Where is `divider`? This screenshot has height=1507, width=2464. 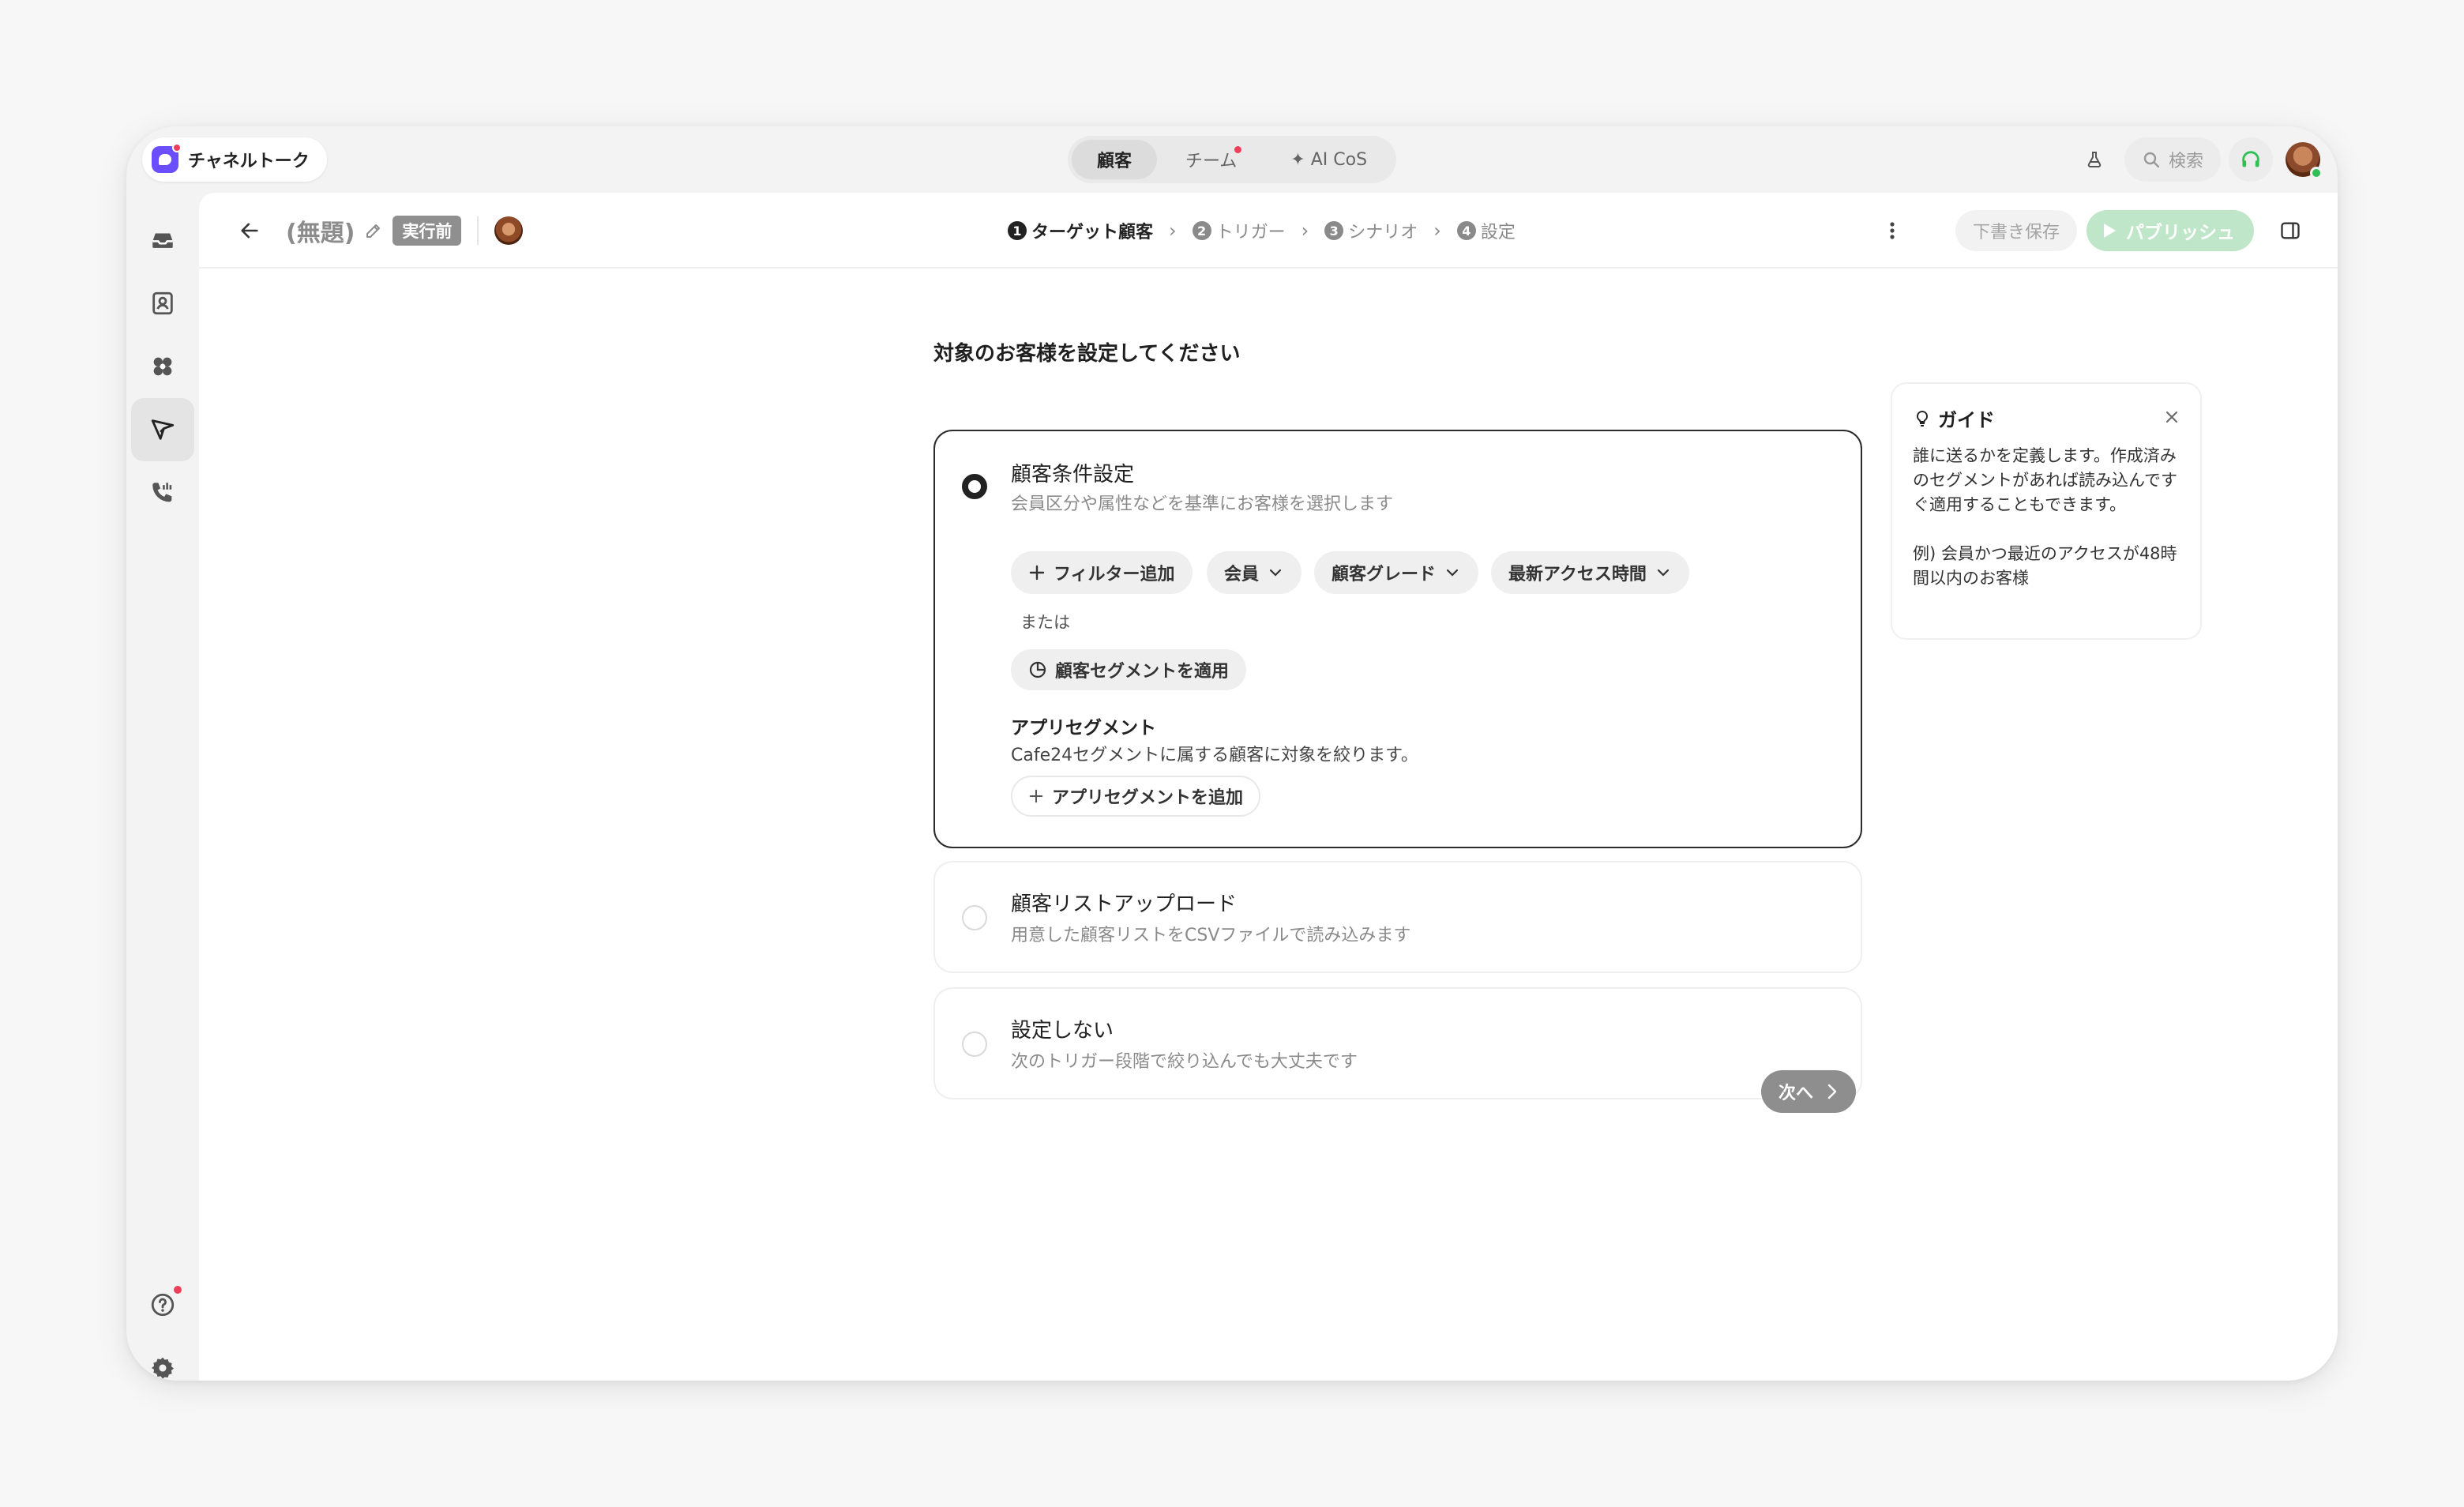
divider is located at coordinates (478, 230).